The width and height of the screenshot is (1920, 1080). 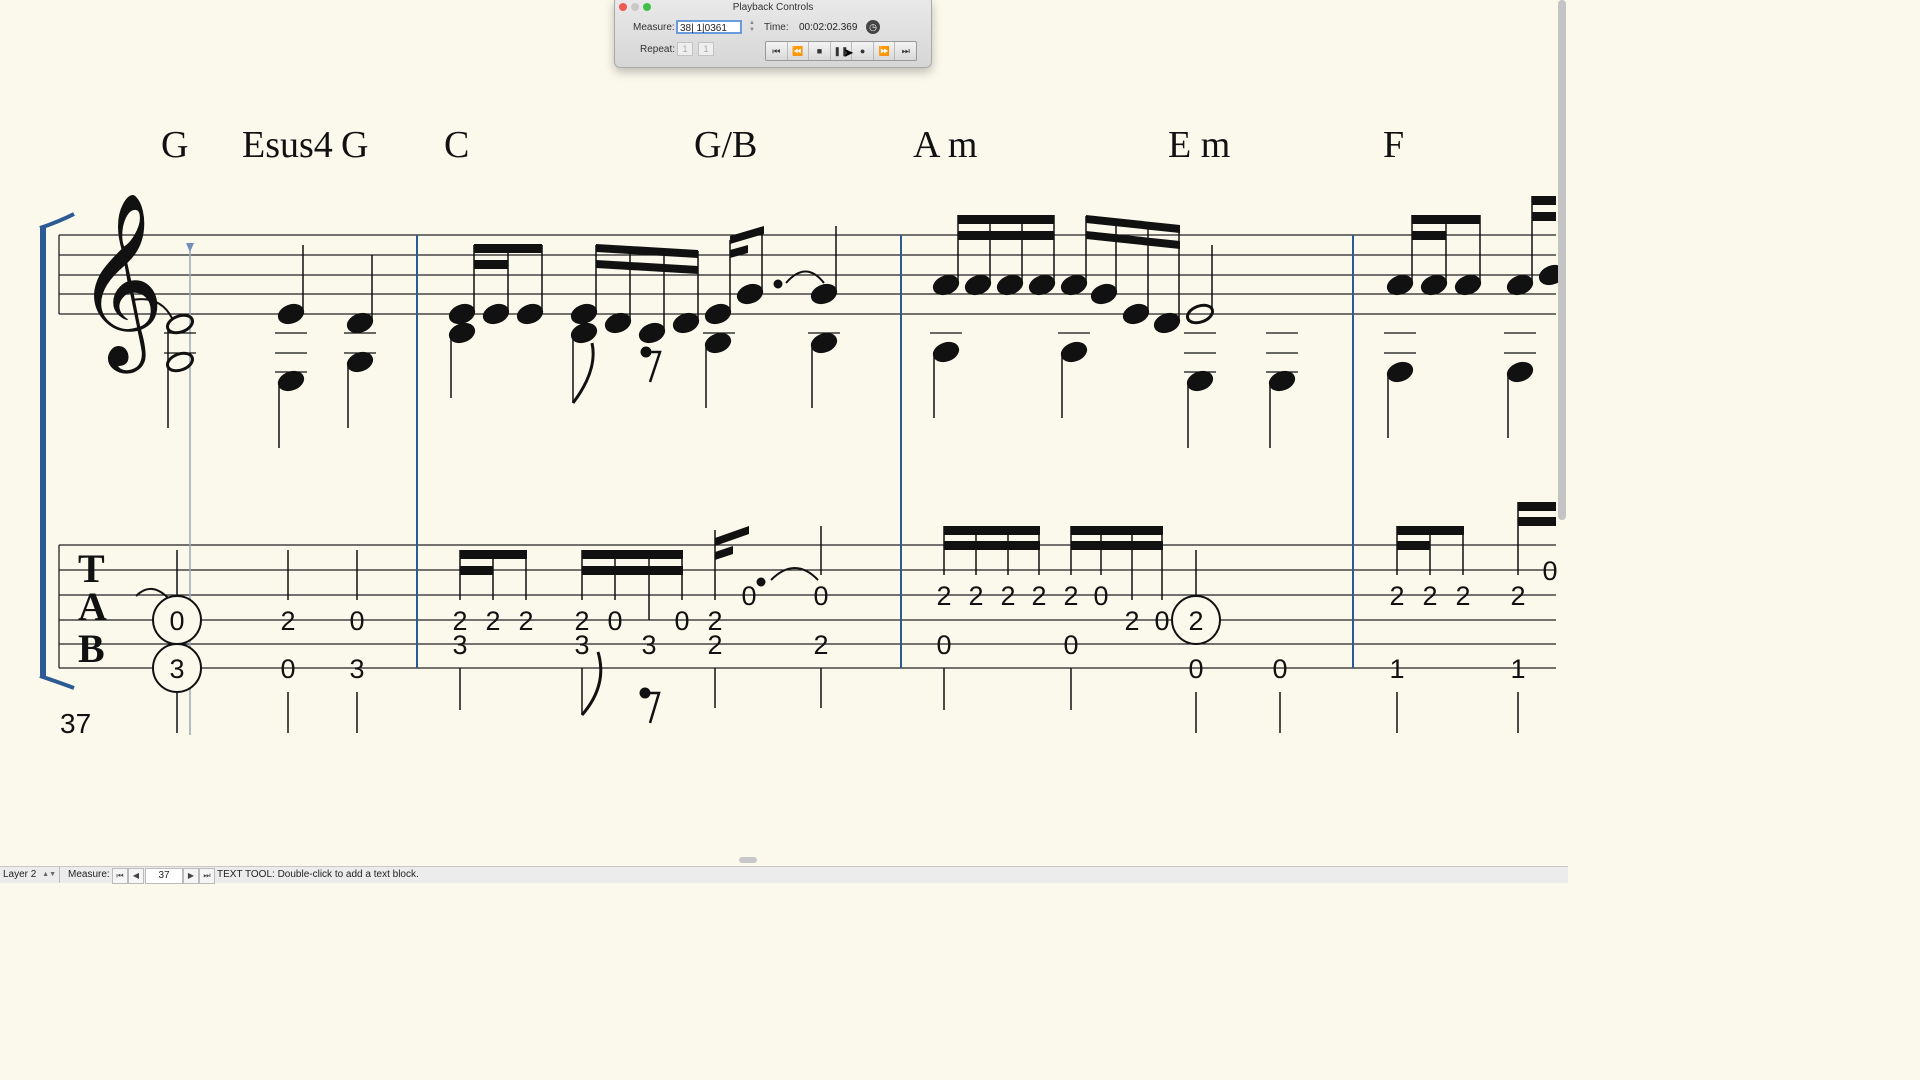 What do you see at coordinates (207, 876) in the screenshot?
I see `last-measure-button: ⏭` at bounding box center [207, 876].